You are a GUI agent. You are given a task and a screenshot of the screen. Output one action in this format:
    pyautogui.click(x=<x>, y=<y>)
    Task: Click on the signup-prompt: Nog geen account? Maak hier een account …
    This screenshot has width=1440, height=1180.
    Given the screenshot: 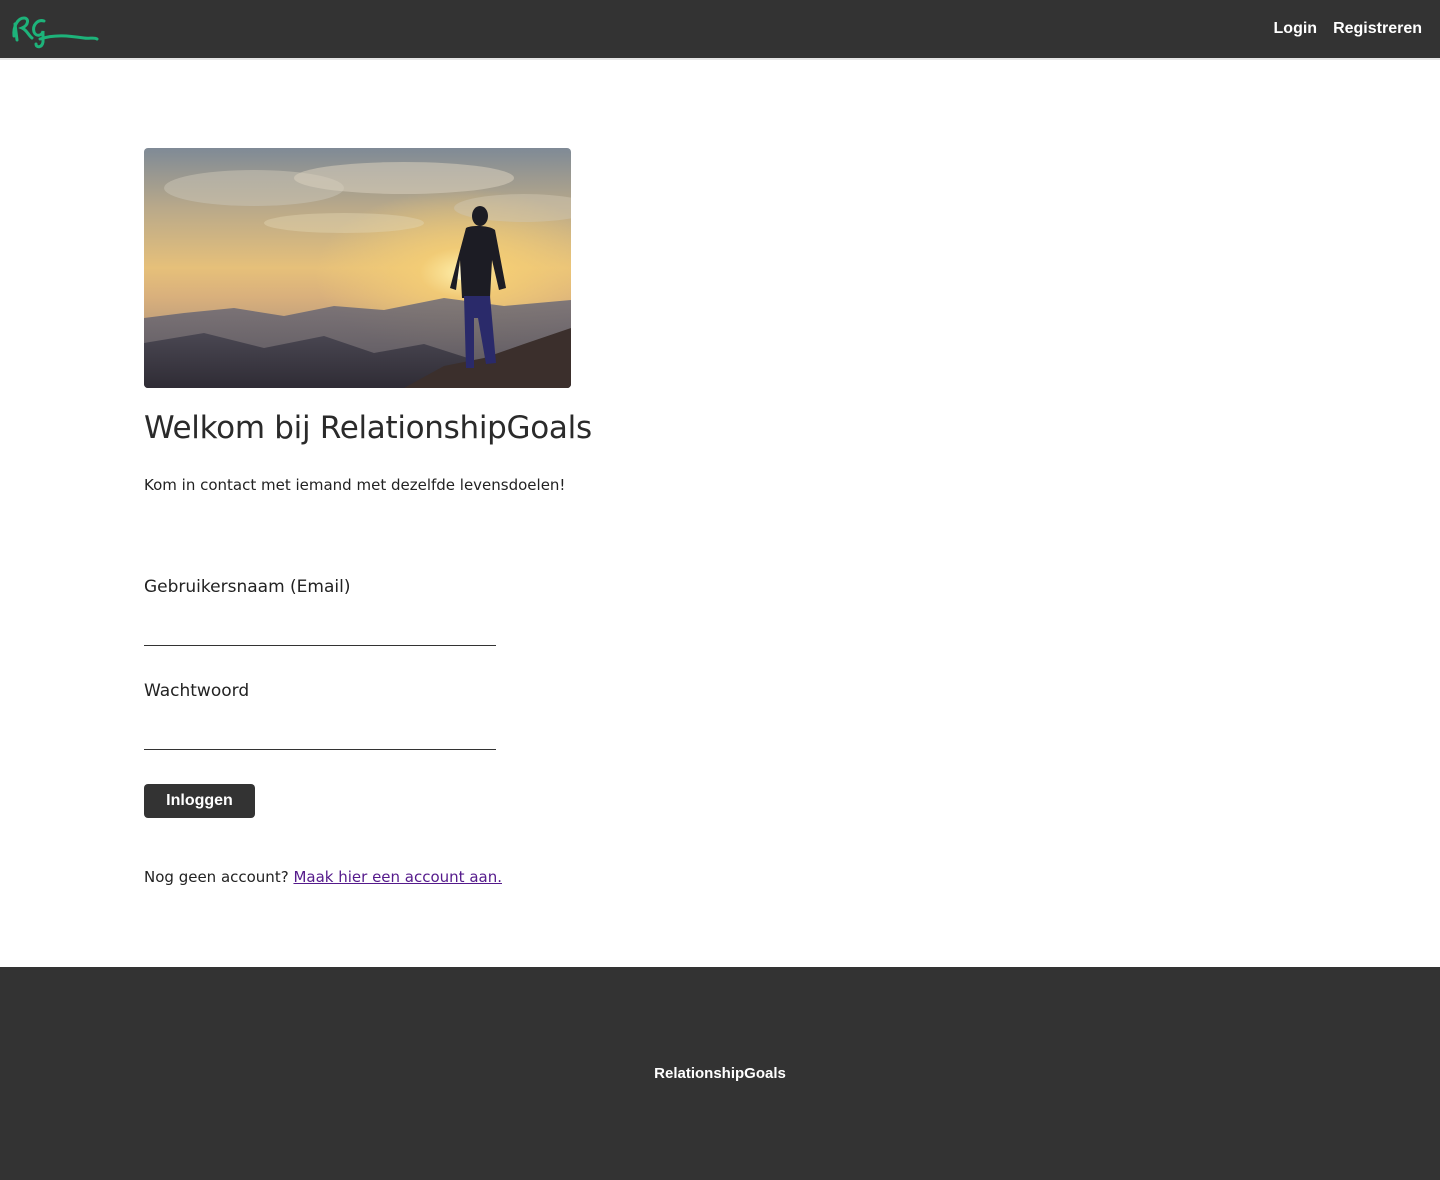 What is the action you would take?
    pyautogui.click(x=444, y=877)
    